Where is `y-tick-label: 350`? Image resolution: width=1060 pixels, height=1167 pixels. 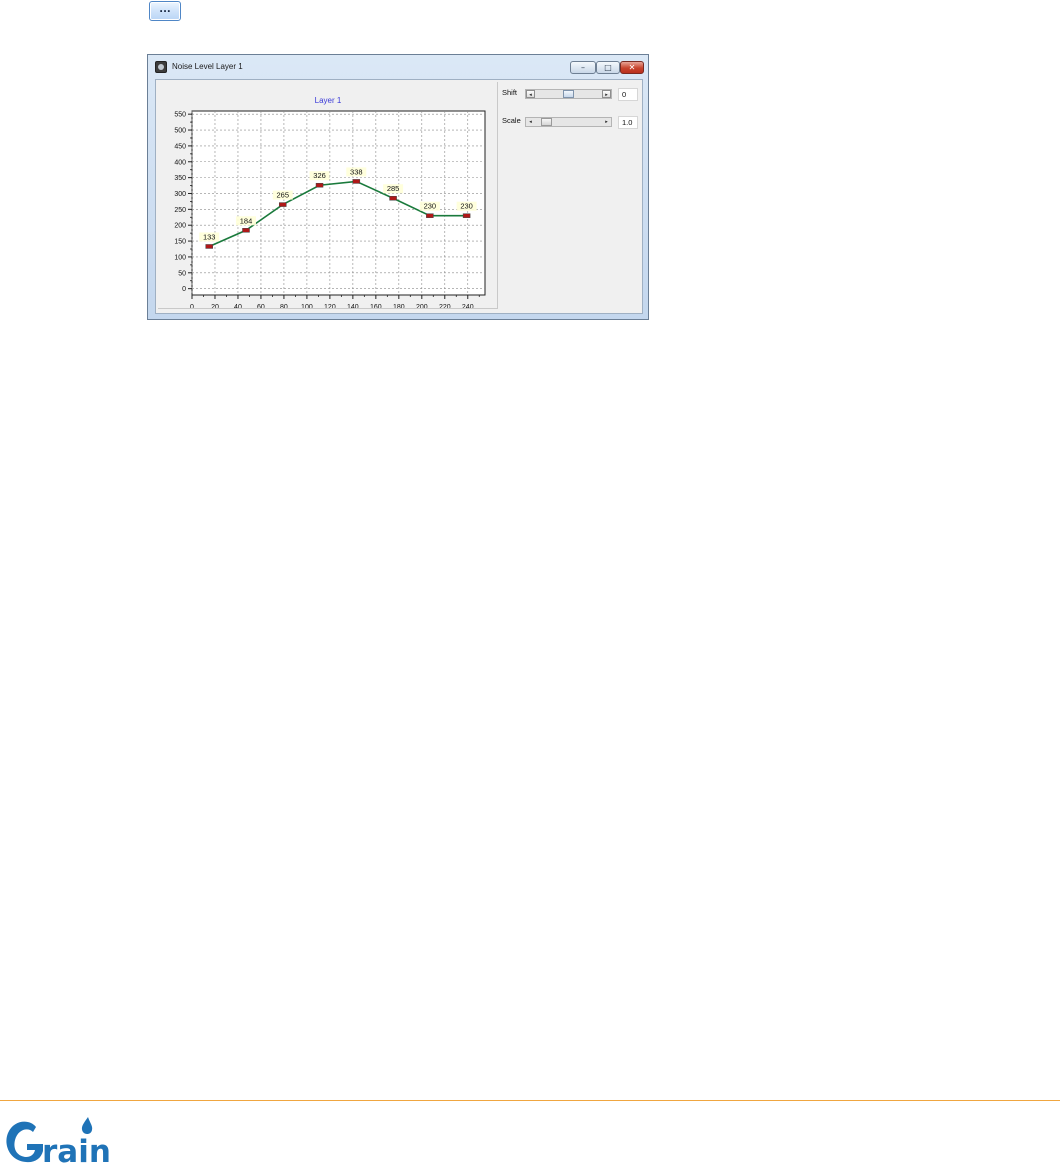 y-tick-label: 350 is located at coordinates (180, 178).